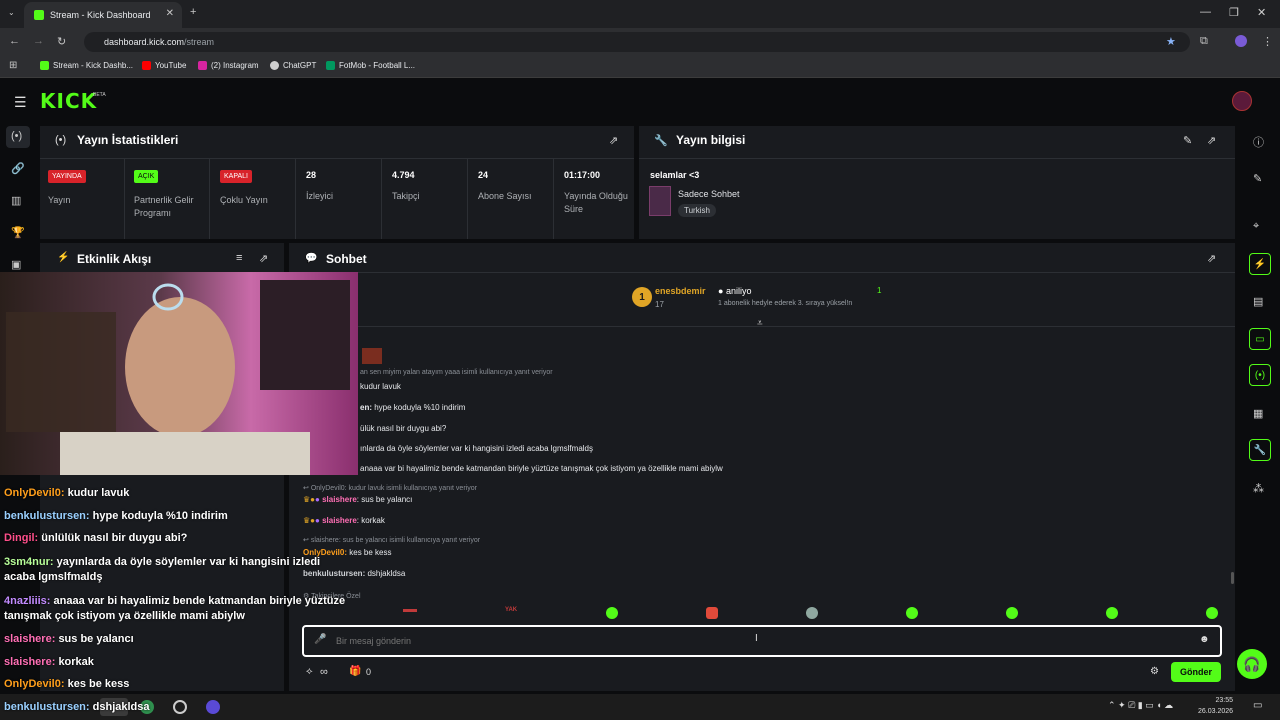 The image size is (1280, 720). What do you see at coordinates (16, 136) in the screenshot?
I see `stream-icon: (•)` at bounding box center [16, 136].